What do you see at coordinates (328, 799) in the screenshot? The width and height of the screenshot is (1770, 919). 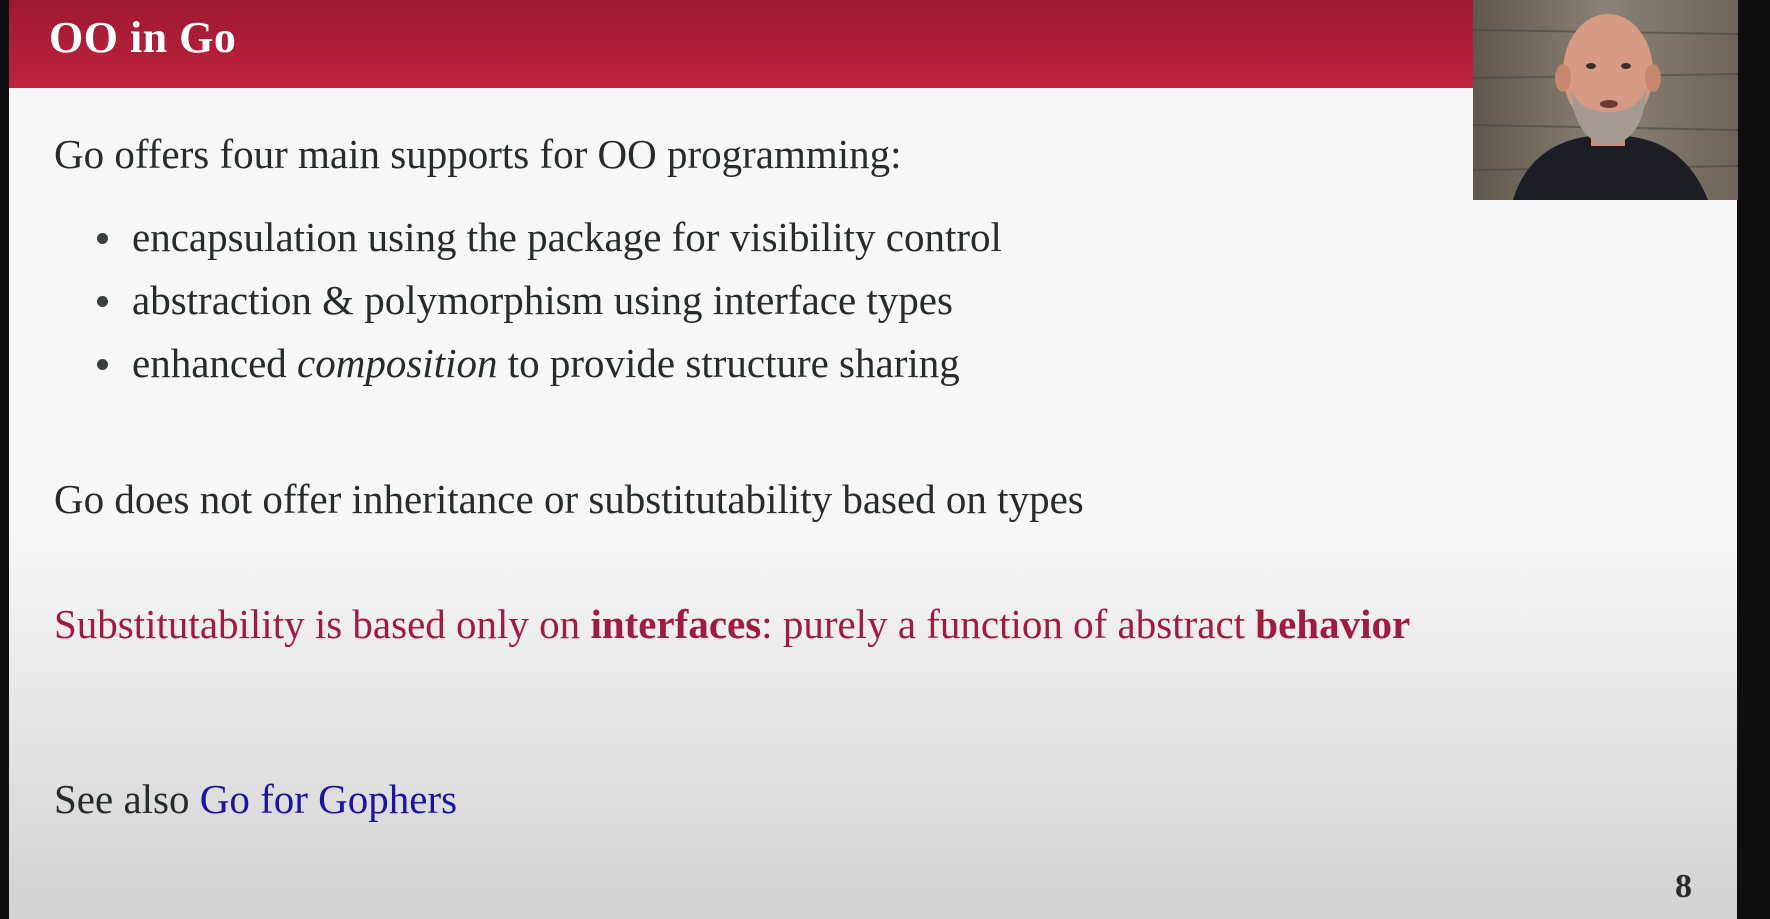 I see `go-for-gophers-link: Go for Gophers` at bounding box center [328, 799].